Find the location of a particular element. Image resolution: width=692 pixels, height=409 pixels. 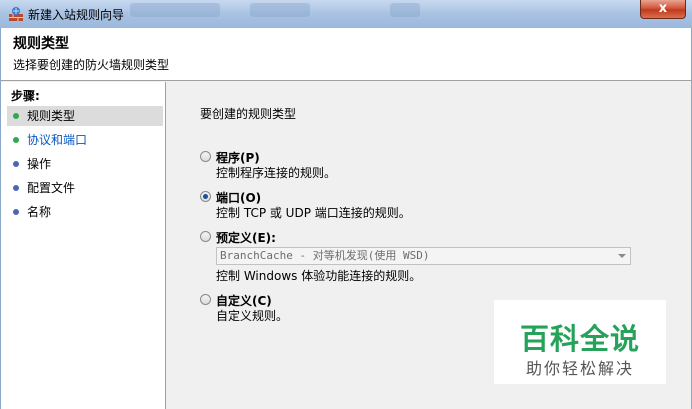

option-label: 预定义(E): is located at coordinates (246, 237).